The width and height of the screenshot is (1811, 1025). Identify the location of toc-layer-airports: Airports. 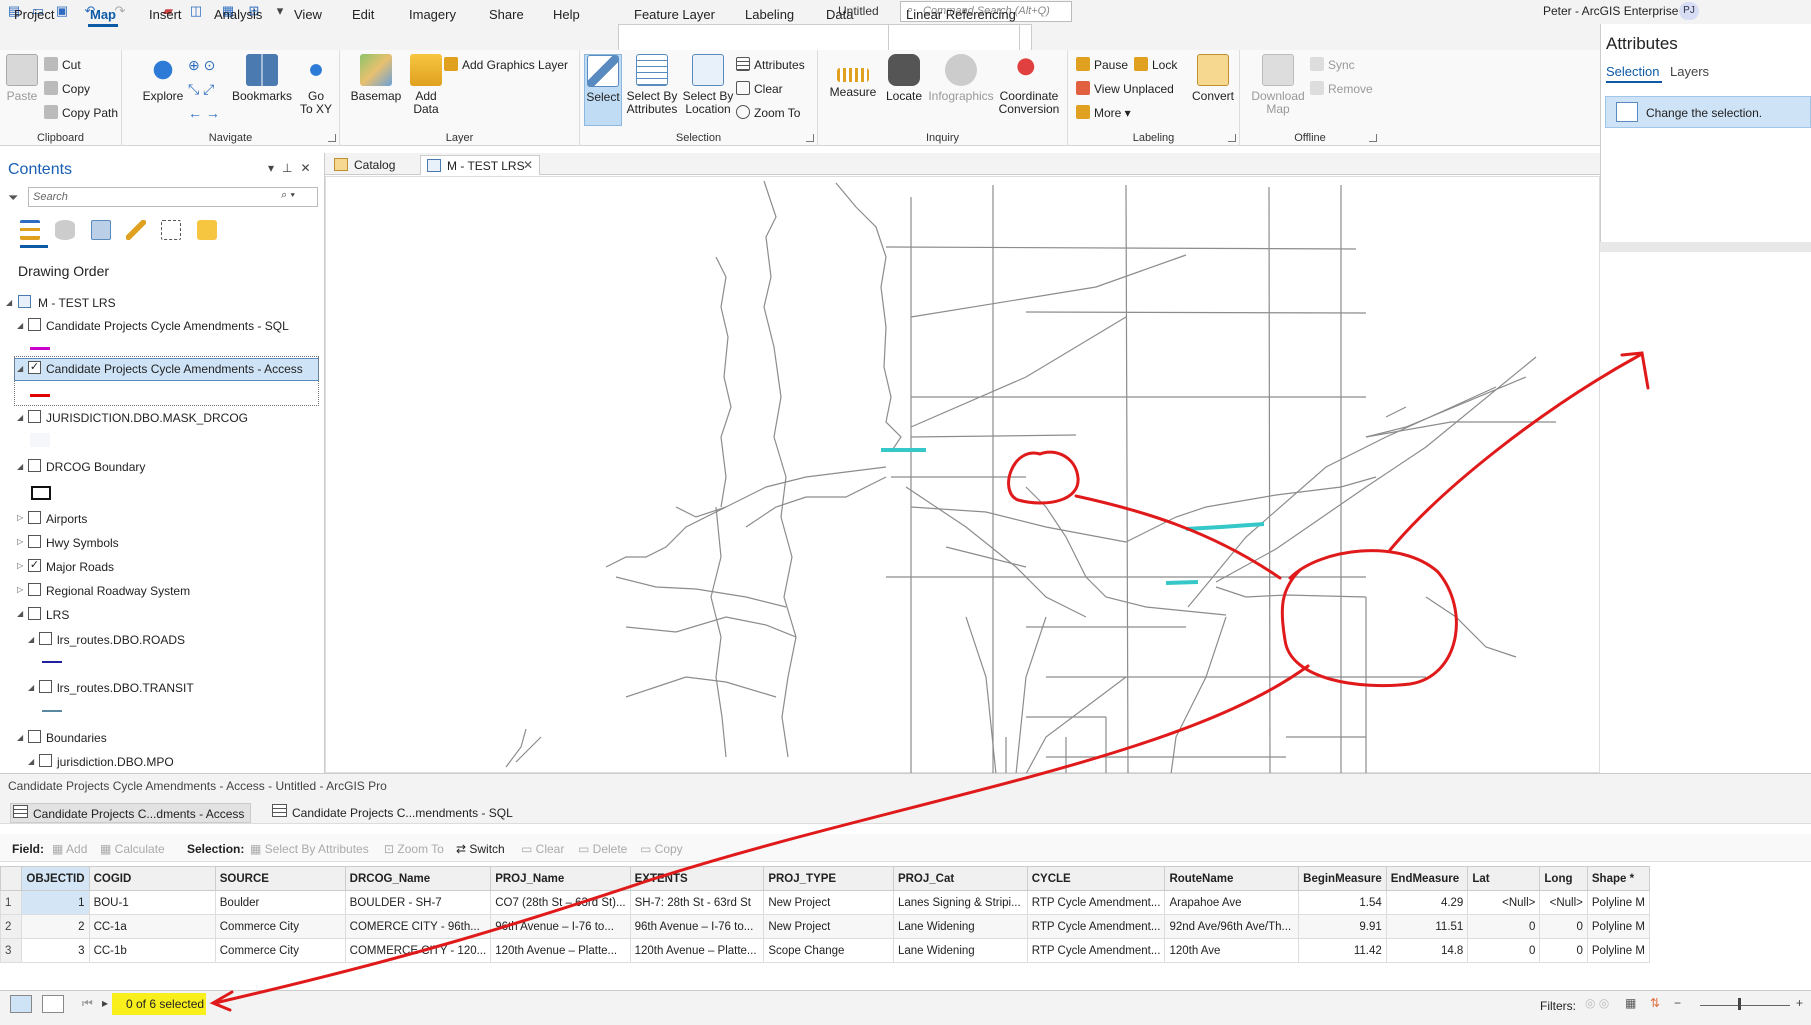
(66, 519).